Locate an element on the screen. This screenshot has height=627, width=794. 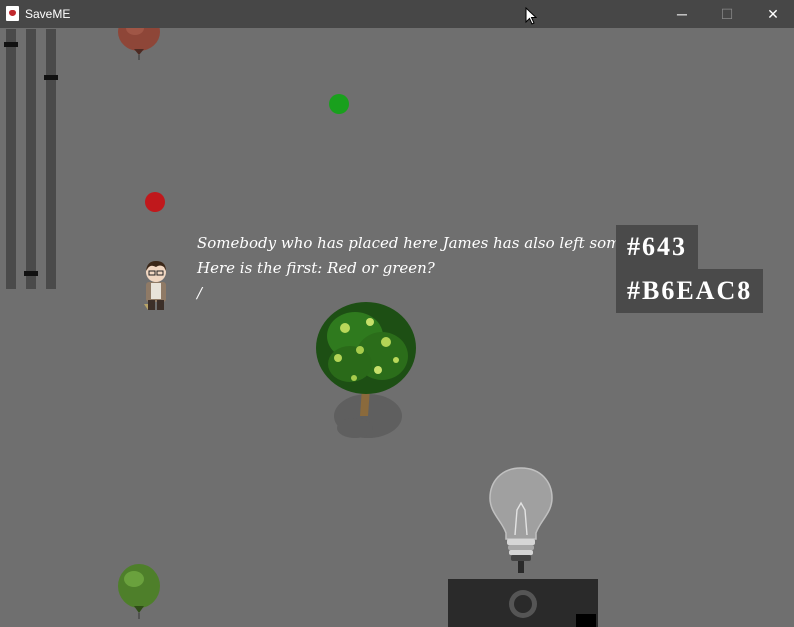
code-box-1: #643 is located at coordinates (657, 247).